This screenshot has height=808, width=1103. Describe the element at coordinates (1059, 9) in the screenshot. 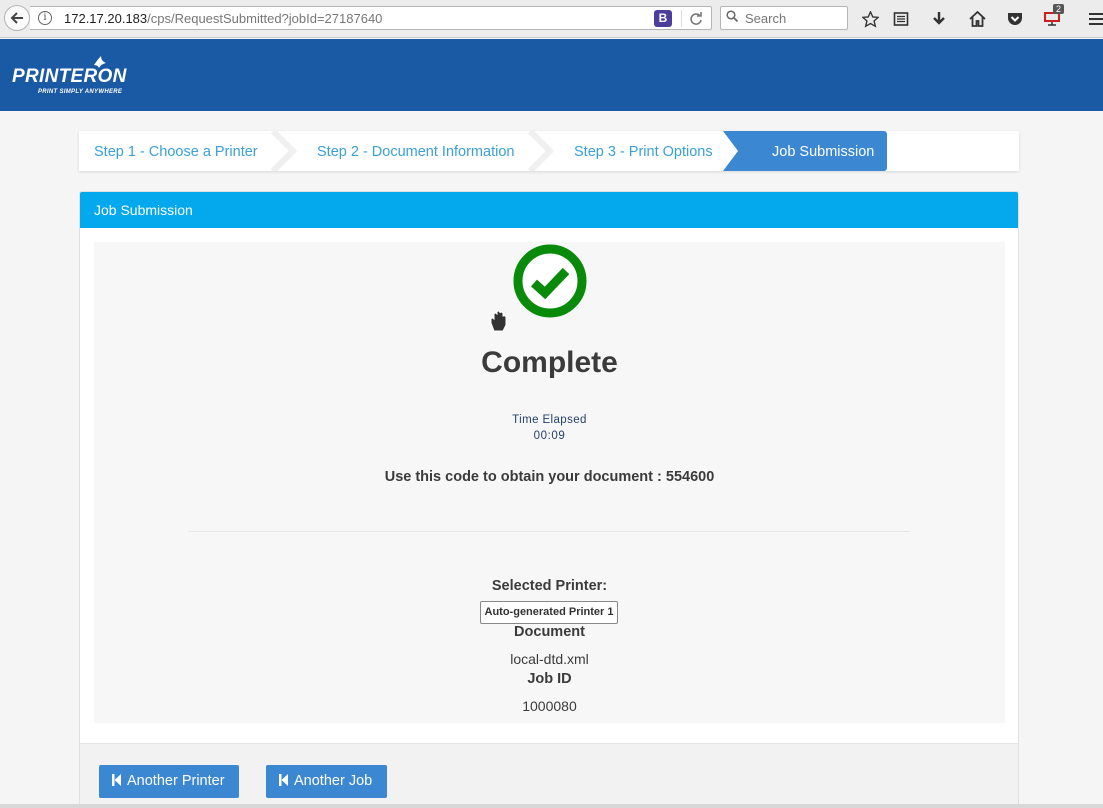

I see `notification-badge: 2` at that location.